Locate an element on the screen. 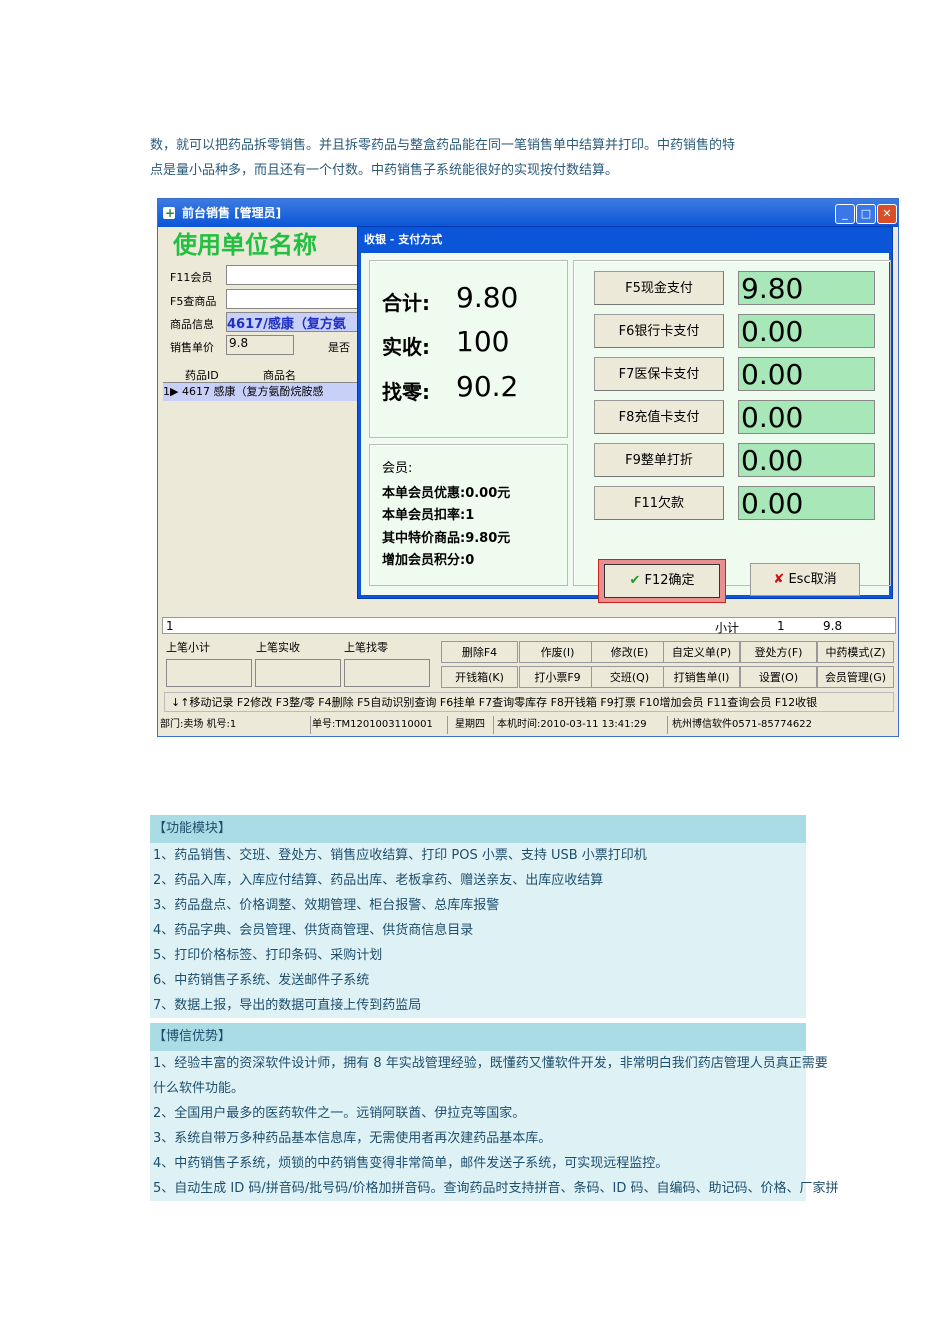 The image size is (950, 1344). column-header: 药品ID is located at coordinates (202, 375).